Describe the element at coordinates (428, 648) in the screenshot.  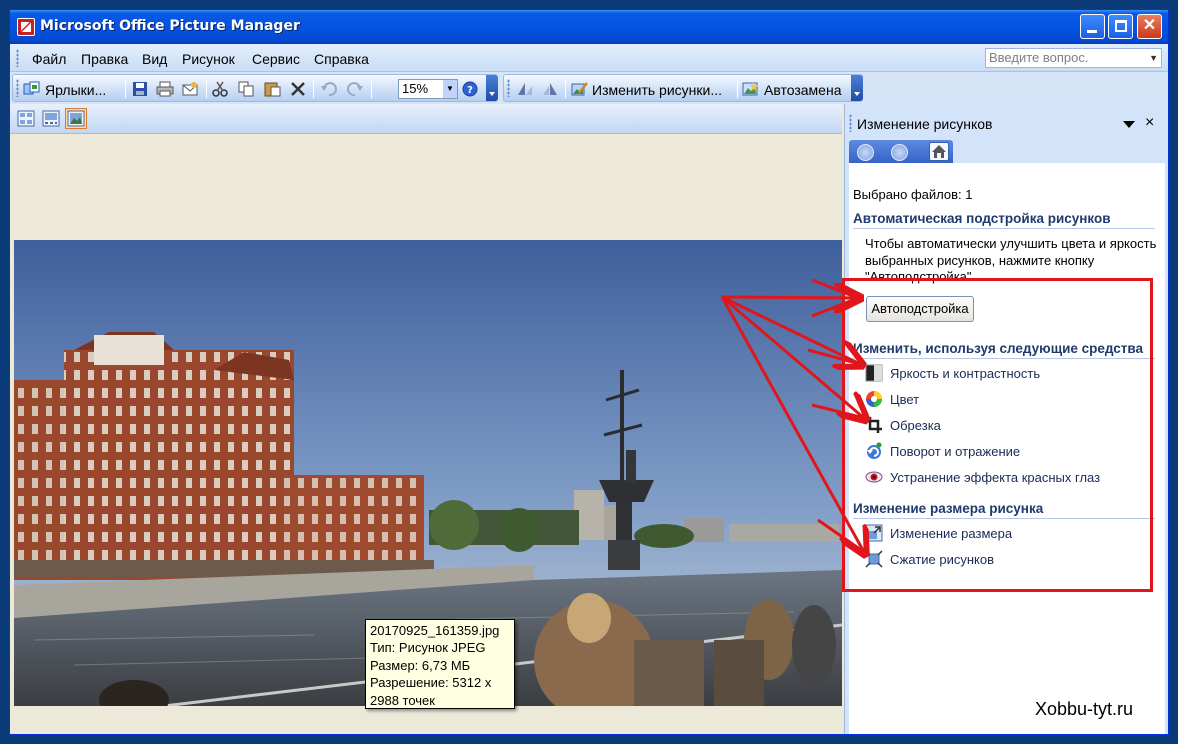
I see `tooltip-type: Тип: Рисунок JPEG` at that location.